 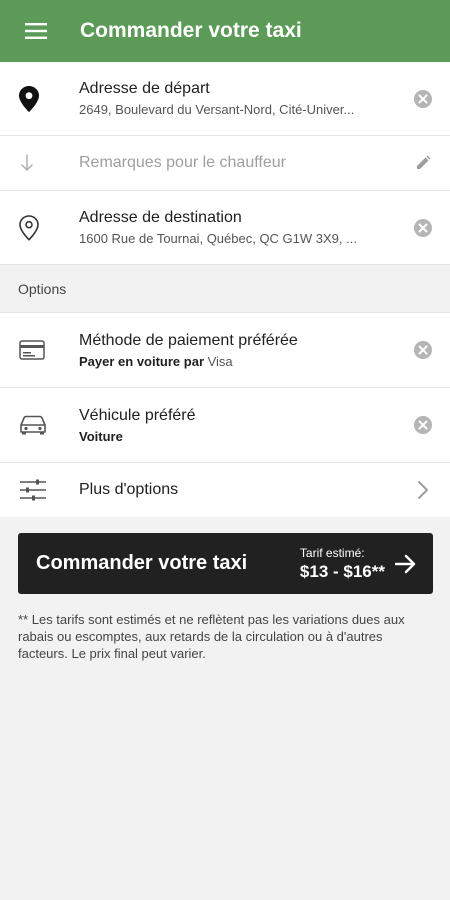 I want to click on payment-method-value: Payer en voiture par Visa, so click(x=156, y=361).